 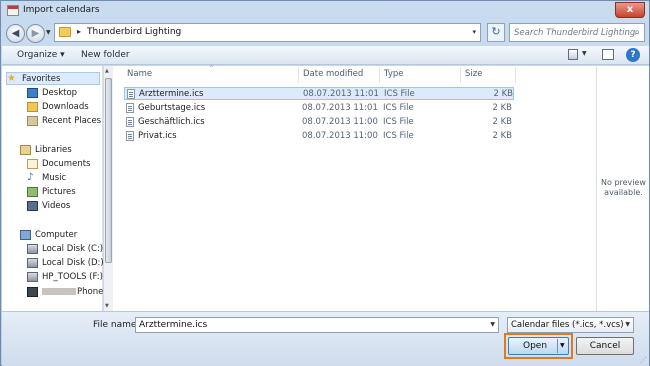 What do you see at coordinates (394, 74) in the screenshot?
I see `column-header-type: Type` at bounding box center [394, 74].